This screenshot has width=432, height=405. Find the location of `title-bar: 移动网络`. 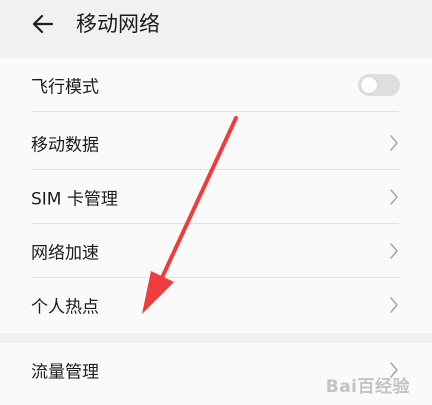

title-bar: 移动网络 is located at coordinates (216, 25).